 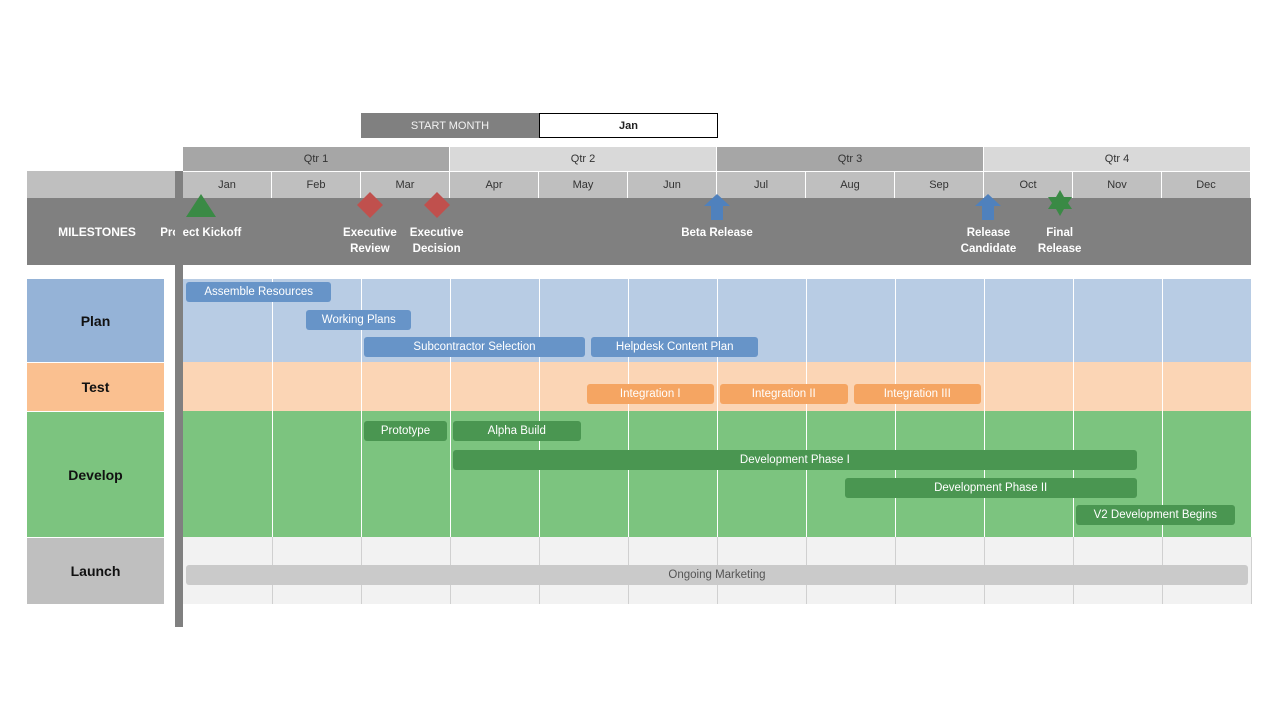 I want to click on month-header-spacer, so click(x=101, y=184).